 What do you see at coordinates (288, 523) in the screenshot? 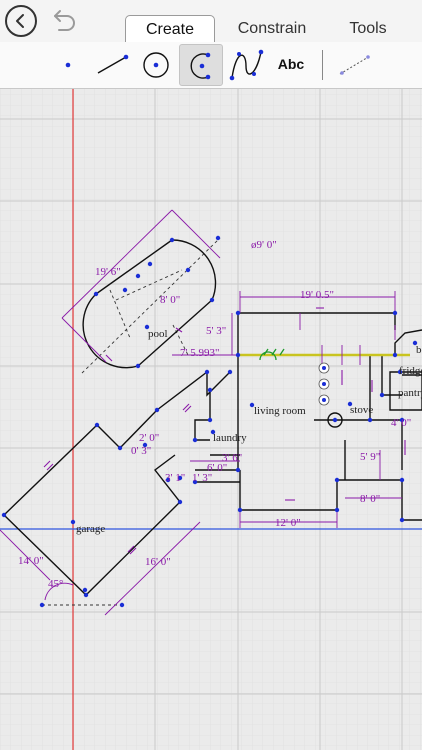
I see `dimension-living-width: 12' 0"` at bounding box center [288, 523].